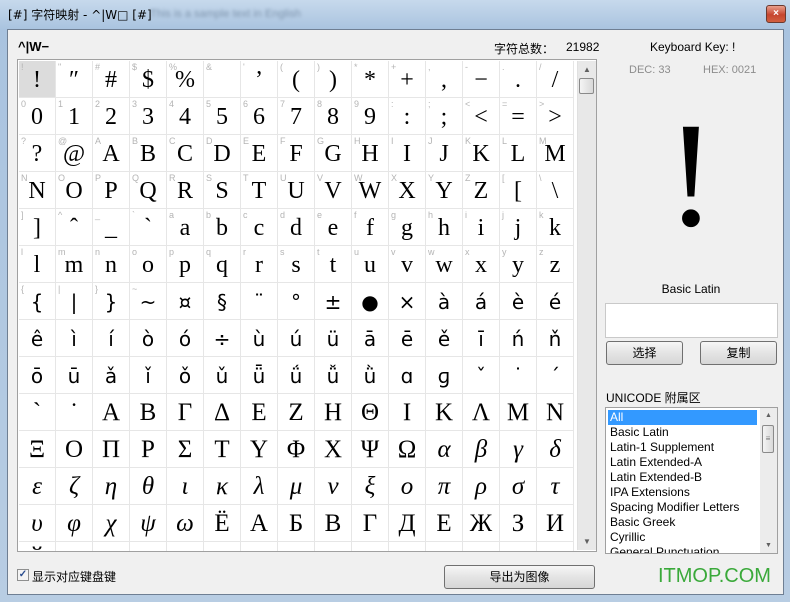  Describe the element at coordinates (185, 301) in the screenshot. I see `char-cell: ¤` at that location.